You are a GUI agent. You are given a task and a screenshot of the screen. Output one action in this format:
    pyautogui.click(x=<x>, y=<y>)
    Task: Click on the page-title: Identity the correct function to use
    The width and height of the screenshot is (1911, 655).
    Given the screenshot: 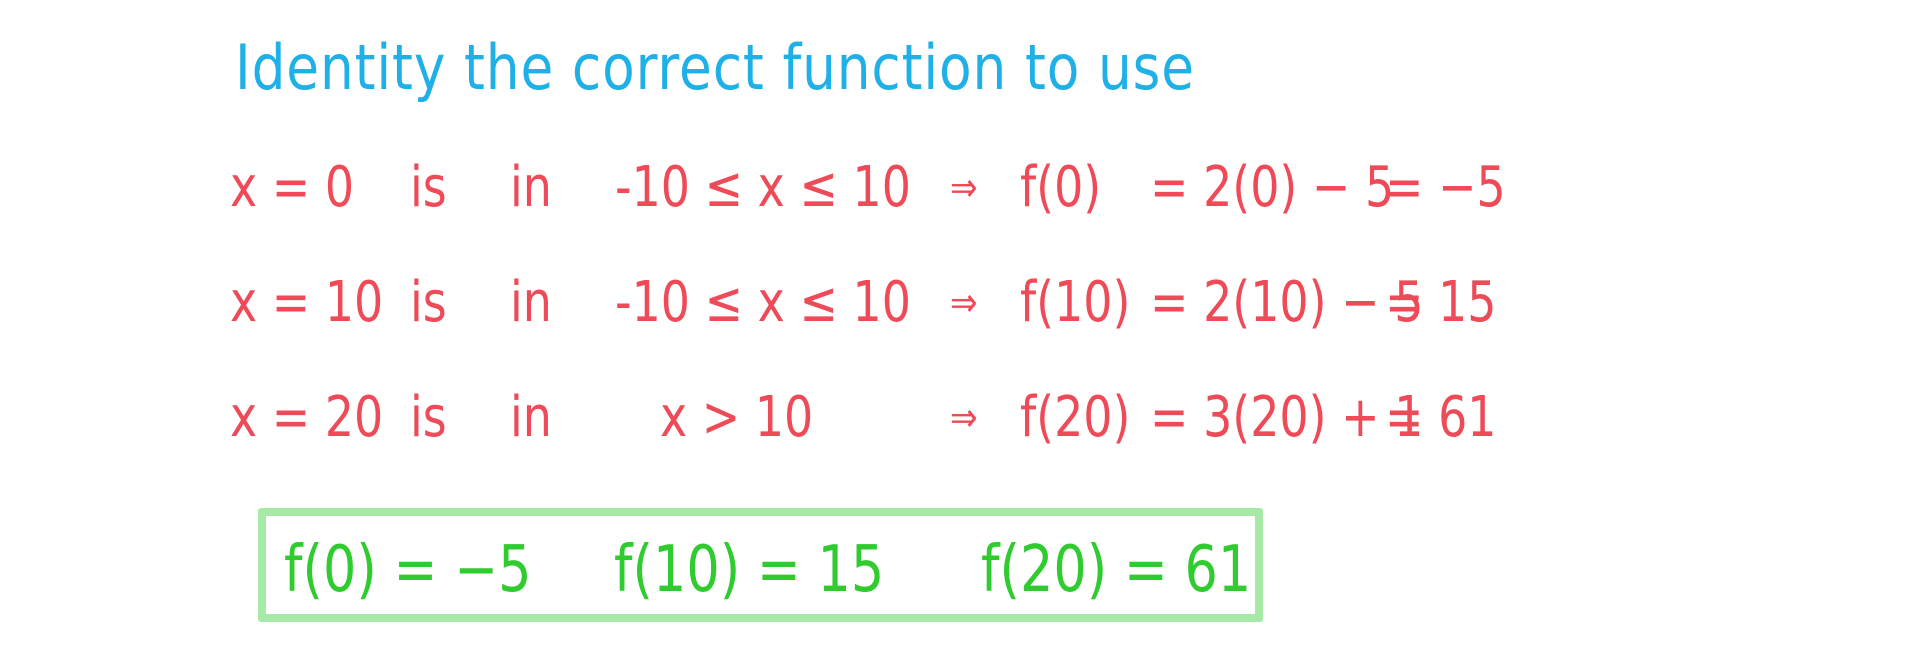 What is the action you would take?
    pyautogui.click(x=715, y=67)
    